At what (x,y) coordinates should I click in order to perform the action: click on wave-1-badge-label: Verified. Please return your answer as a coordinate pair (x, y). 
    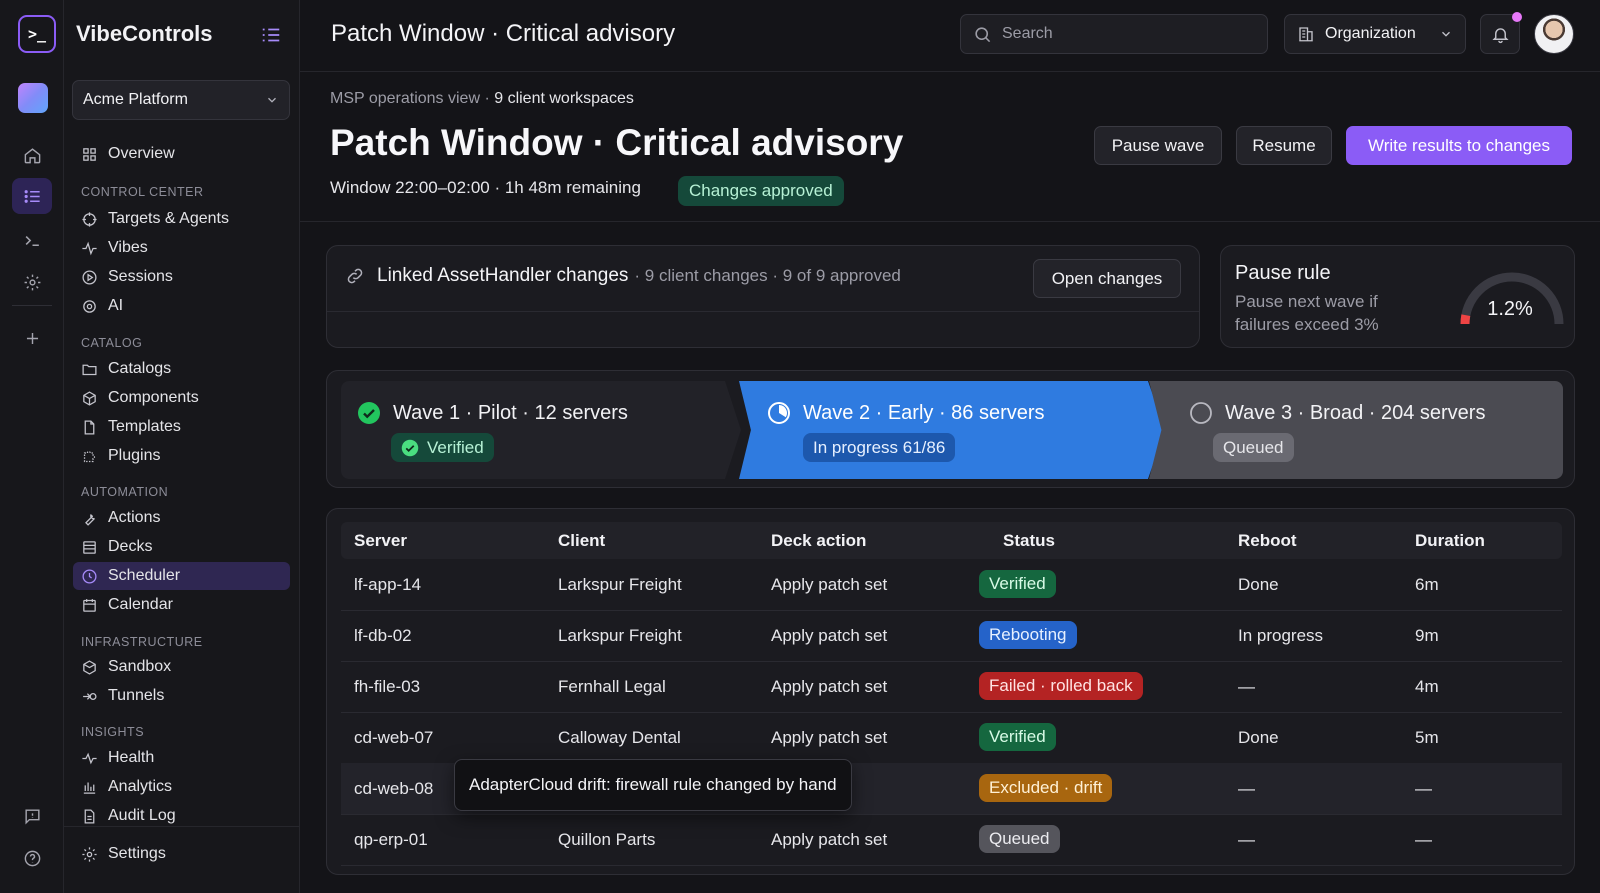
    Looking at the image, I should click on (455, 447).